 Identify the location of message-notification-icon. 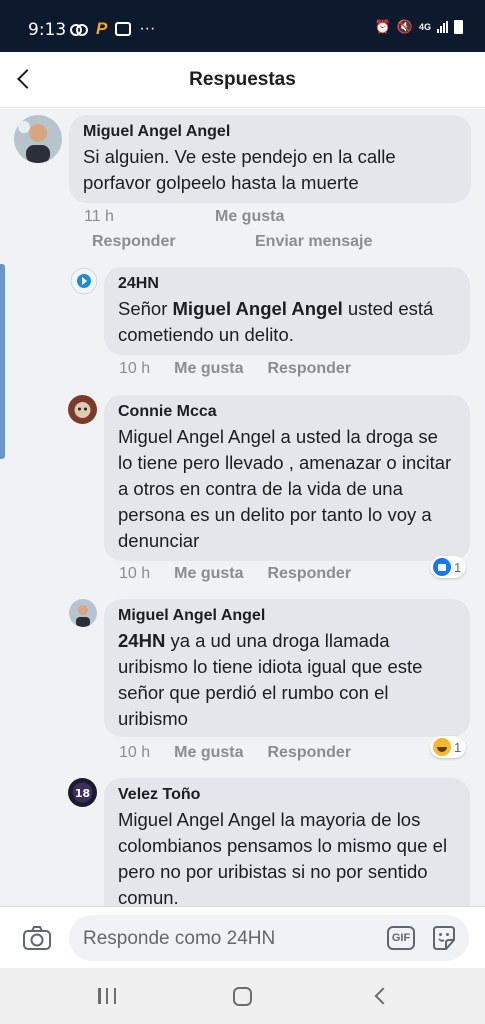
(123, 29).